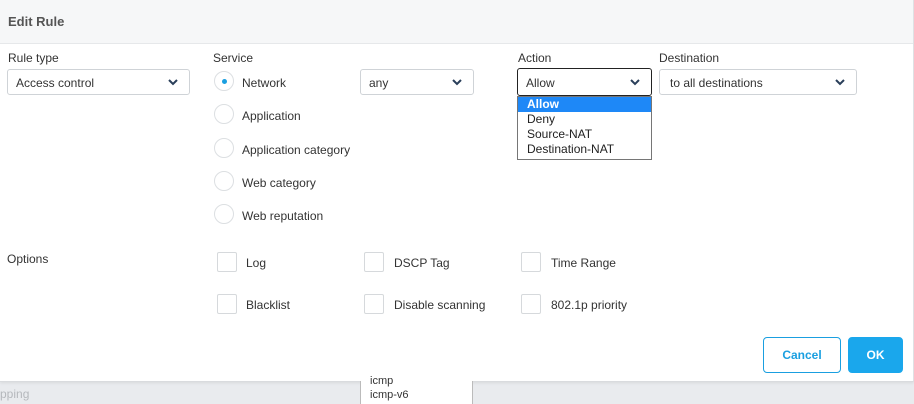 The height and width of the screenshot is (404, 914). I want to click on checkbox-disable-scanning-label: Disable scanning, so click(440, 305).